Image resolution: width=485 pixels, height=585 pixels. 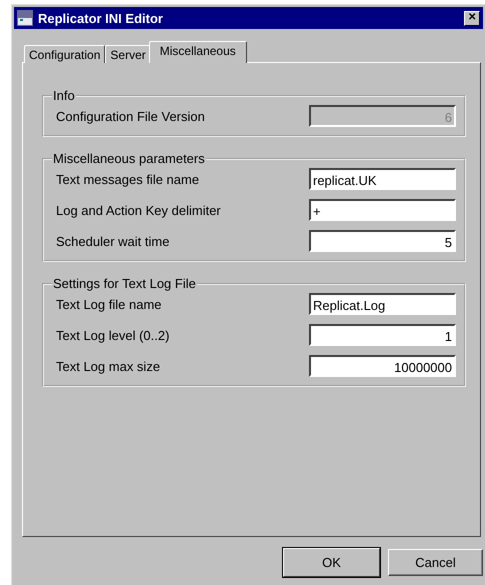 What do you see at coordinates (129, 158) in the screenshot?
I see `group-title: Miscellaneous parameters` at bounding box center [129, 158].